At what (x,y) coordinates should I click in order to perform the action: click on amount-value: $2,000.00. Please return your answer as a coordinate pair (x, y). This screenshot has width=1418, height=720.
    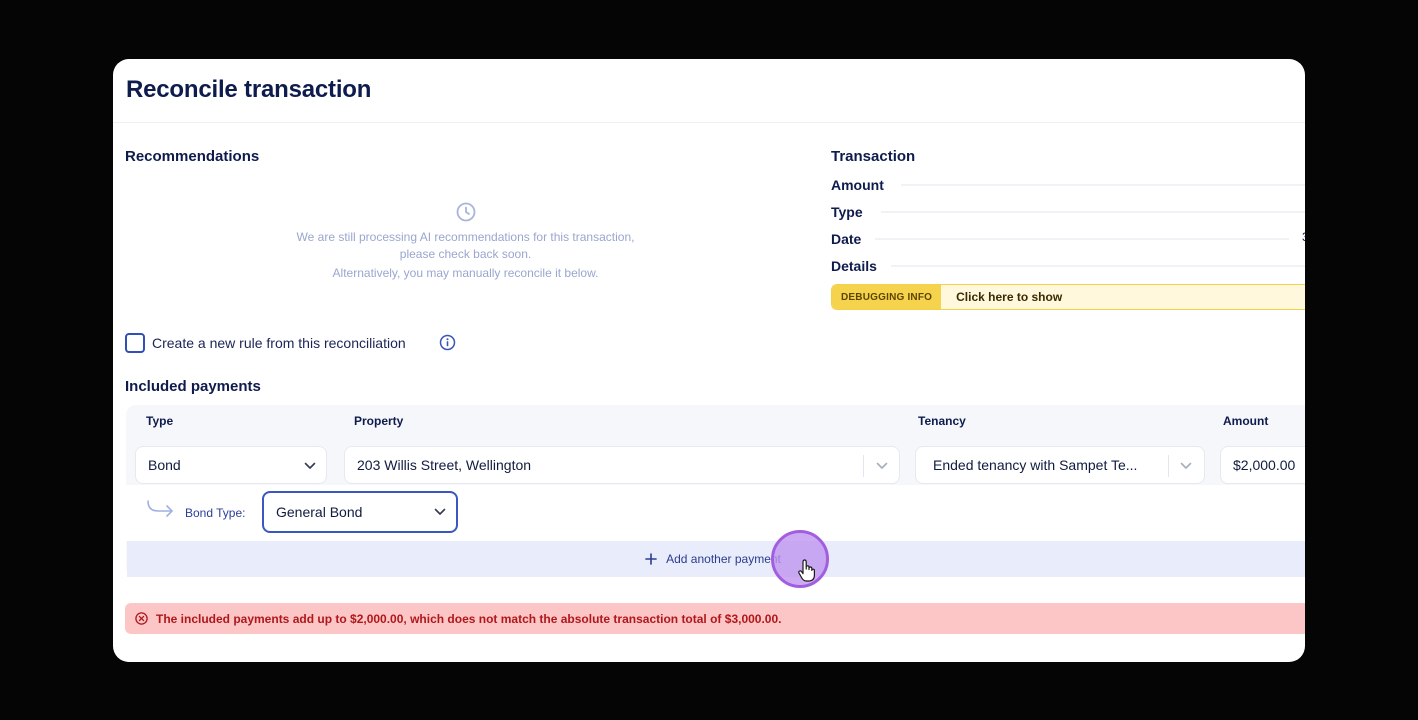
    Looking at the image, I should click on (1264, 465).